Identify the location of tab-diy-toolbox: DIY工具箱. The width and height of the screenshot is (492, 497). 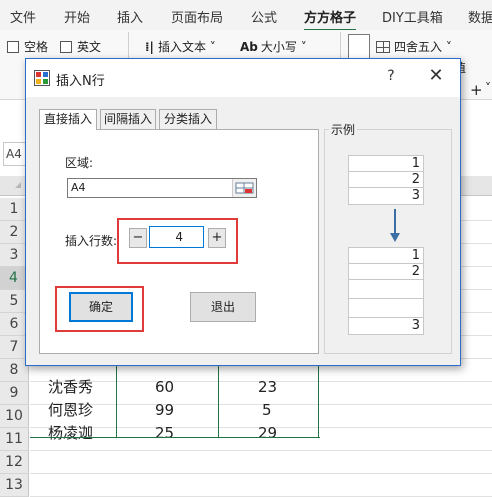
(412, 16).